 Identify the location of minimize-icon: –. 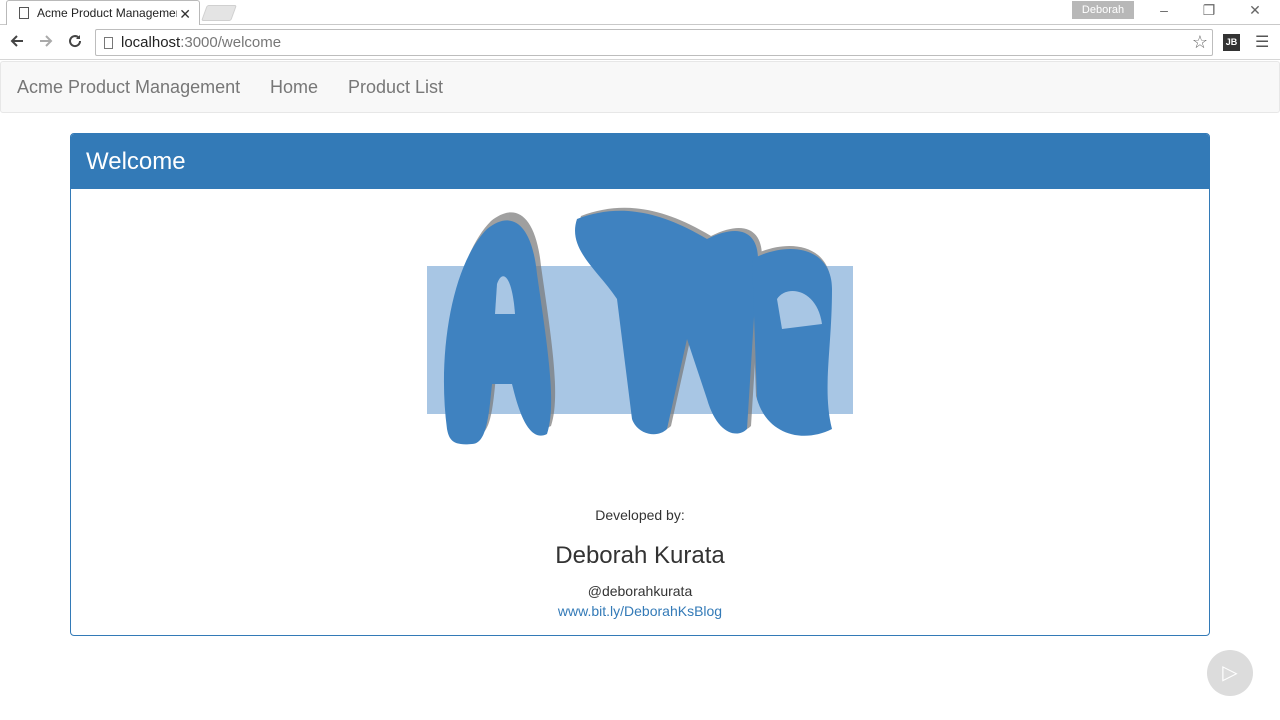
(1164, 10).